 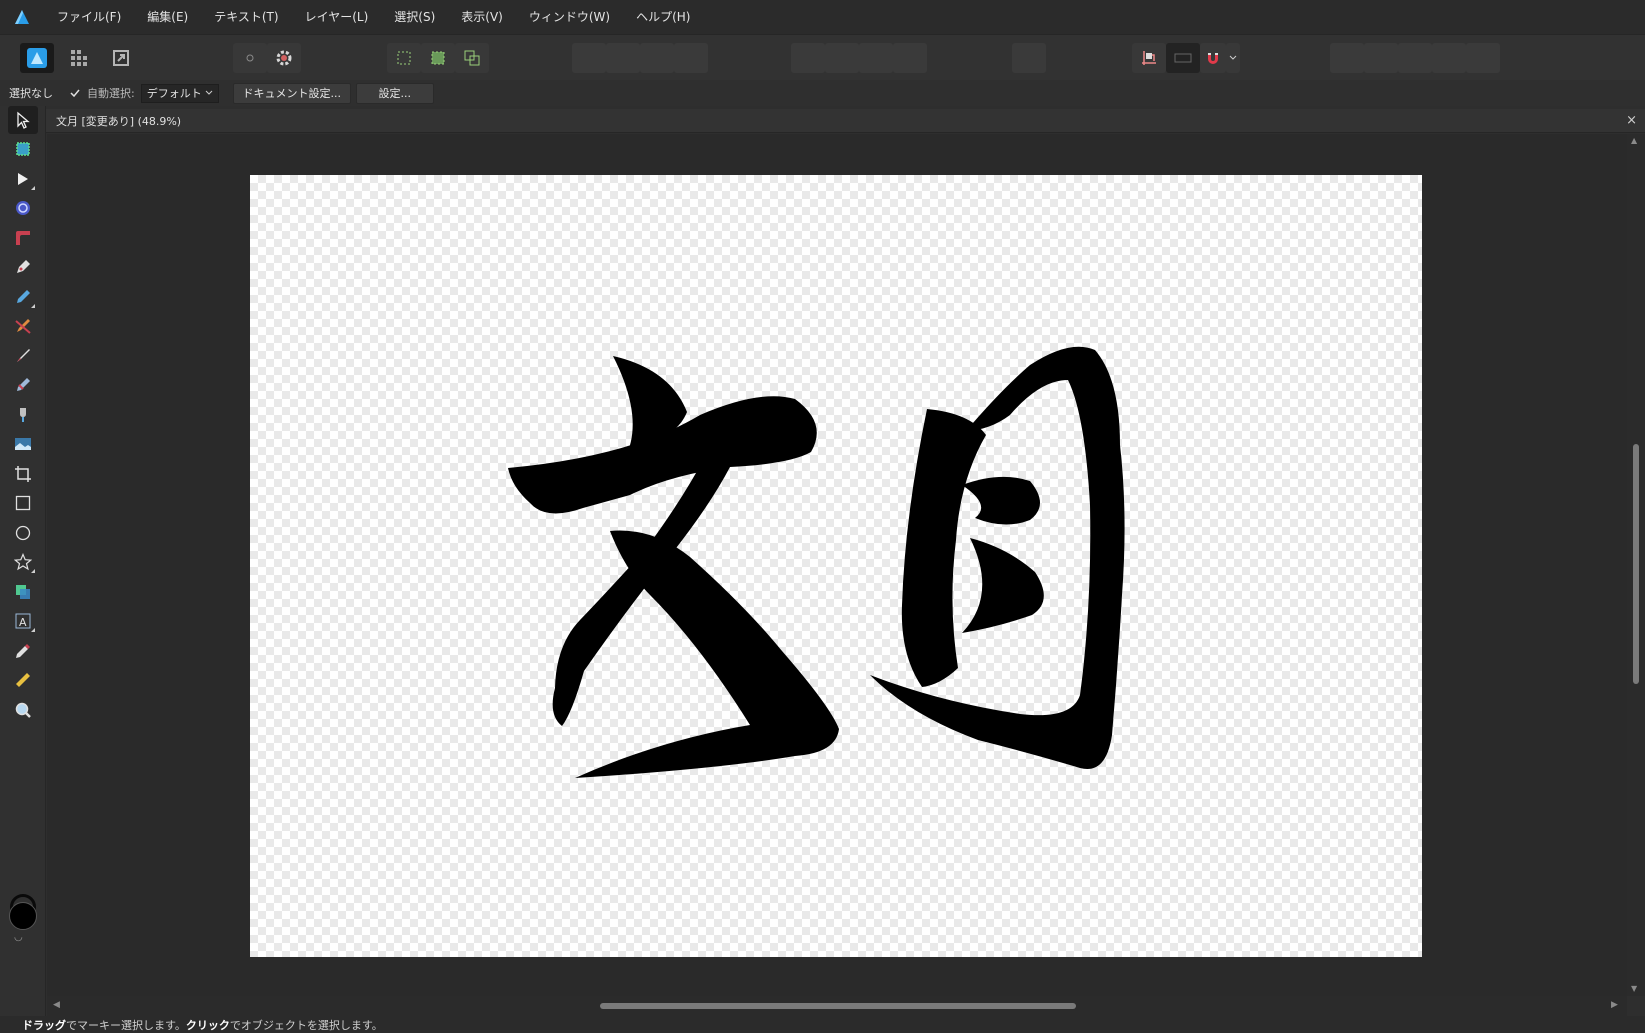 What do you see at coordinates (910, 58) in the screenshot?
I see `rotate-right-icon` at bounding box center [910, 58].